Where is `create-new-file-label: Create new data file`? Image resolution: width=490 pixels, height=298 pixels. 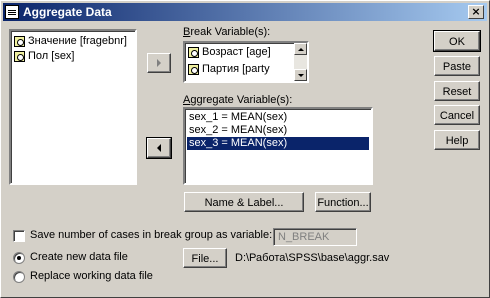
create-new-file-label: Create new data file is located at coordinates (79, 257).